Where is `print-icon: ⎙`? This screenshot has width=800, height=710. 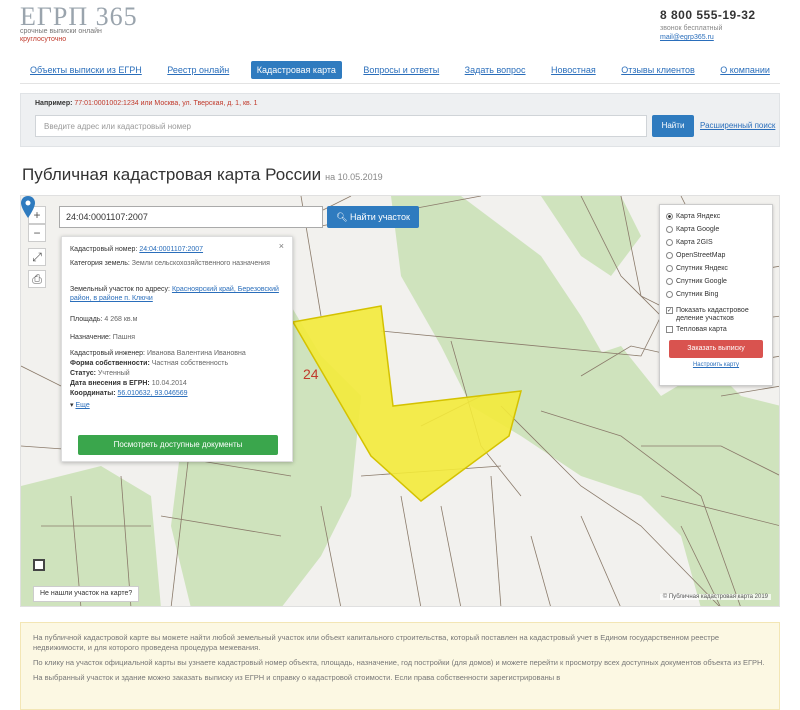
print-icon: ⎙ is located at coordinates (37, 279).